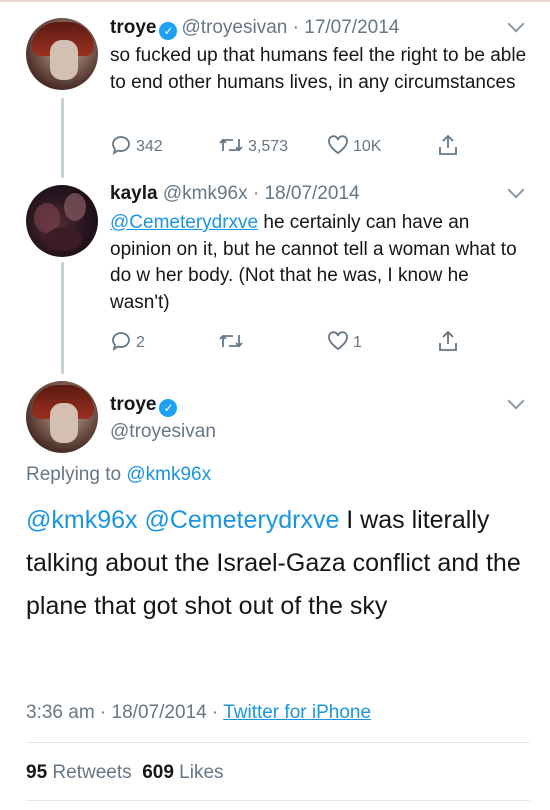 The image size is (550, 810). Describe the element at coordinates (351, 27) in the screenshot. I see `tweet-date: 17/07/2014` at that location.